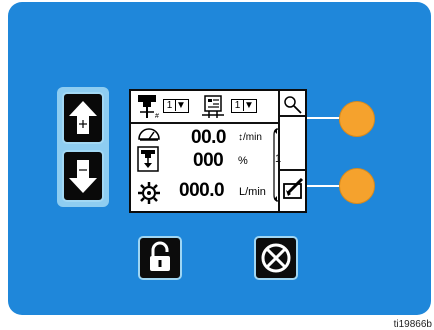 The image size is (434, 330). I want to click on stop-icon, so click(276, 258).